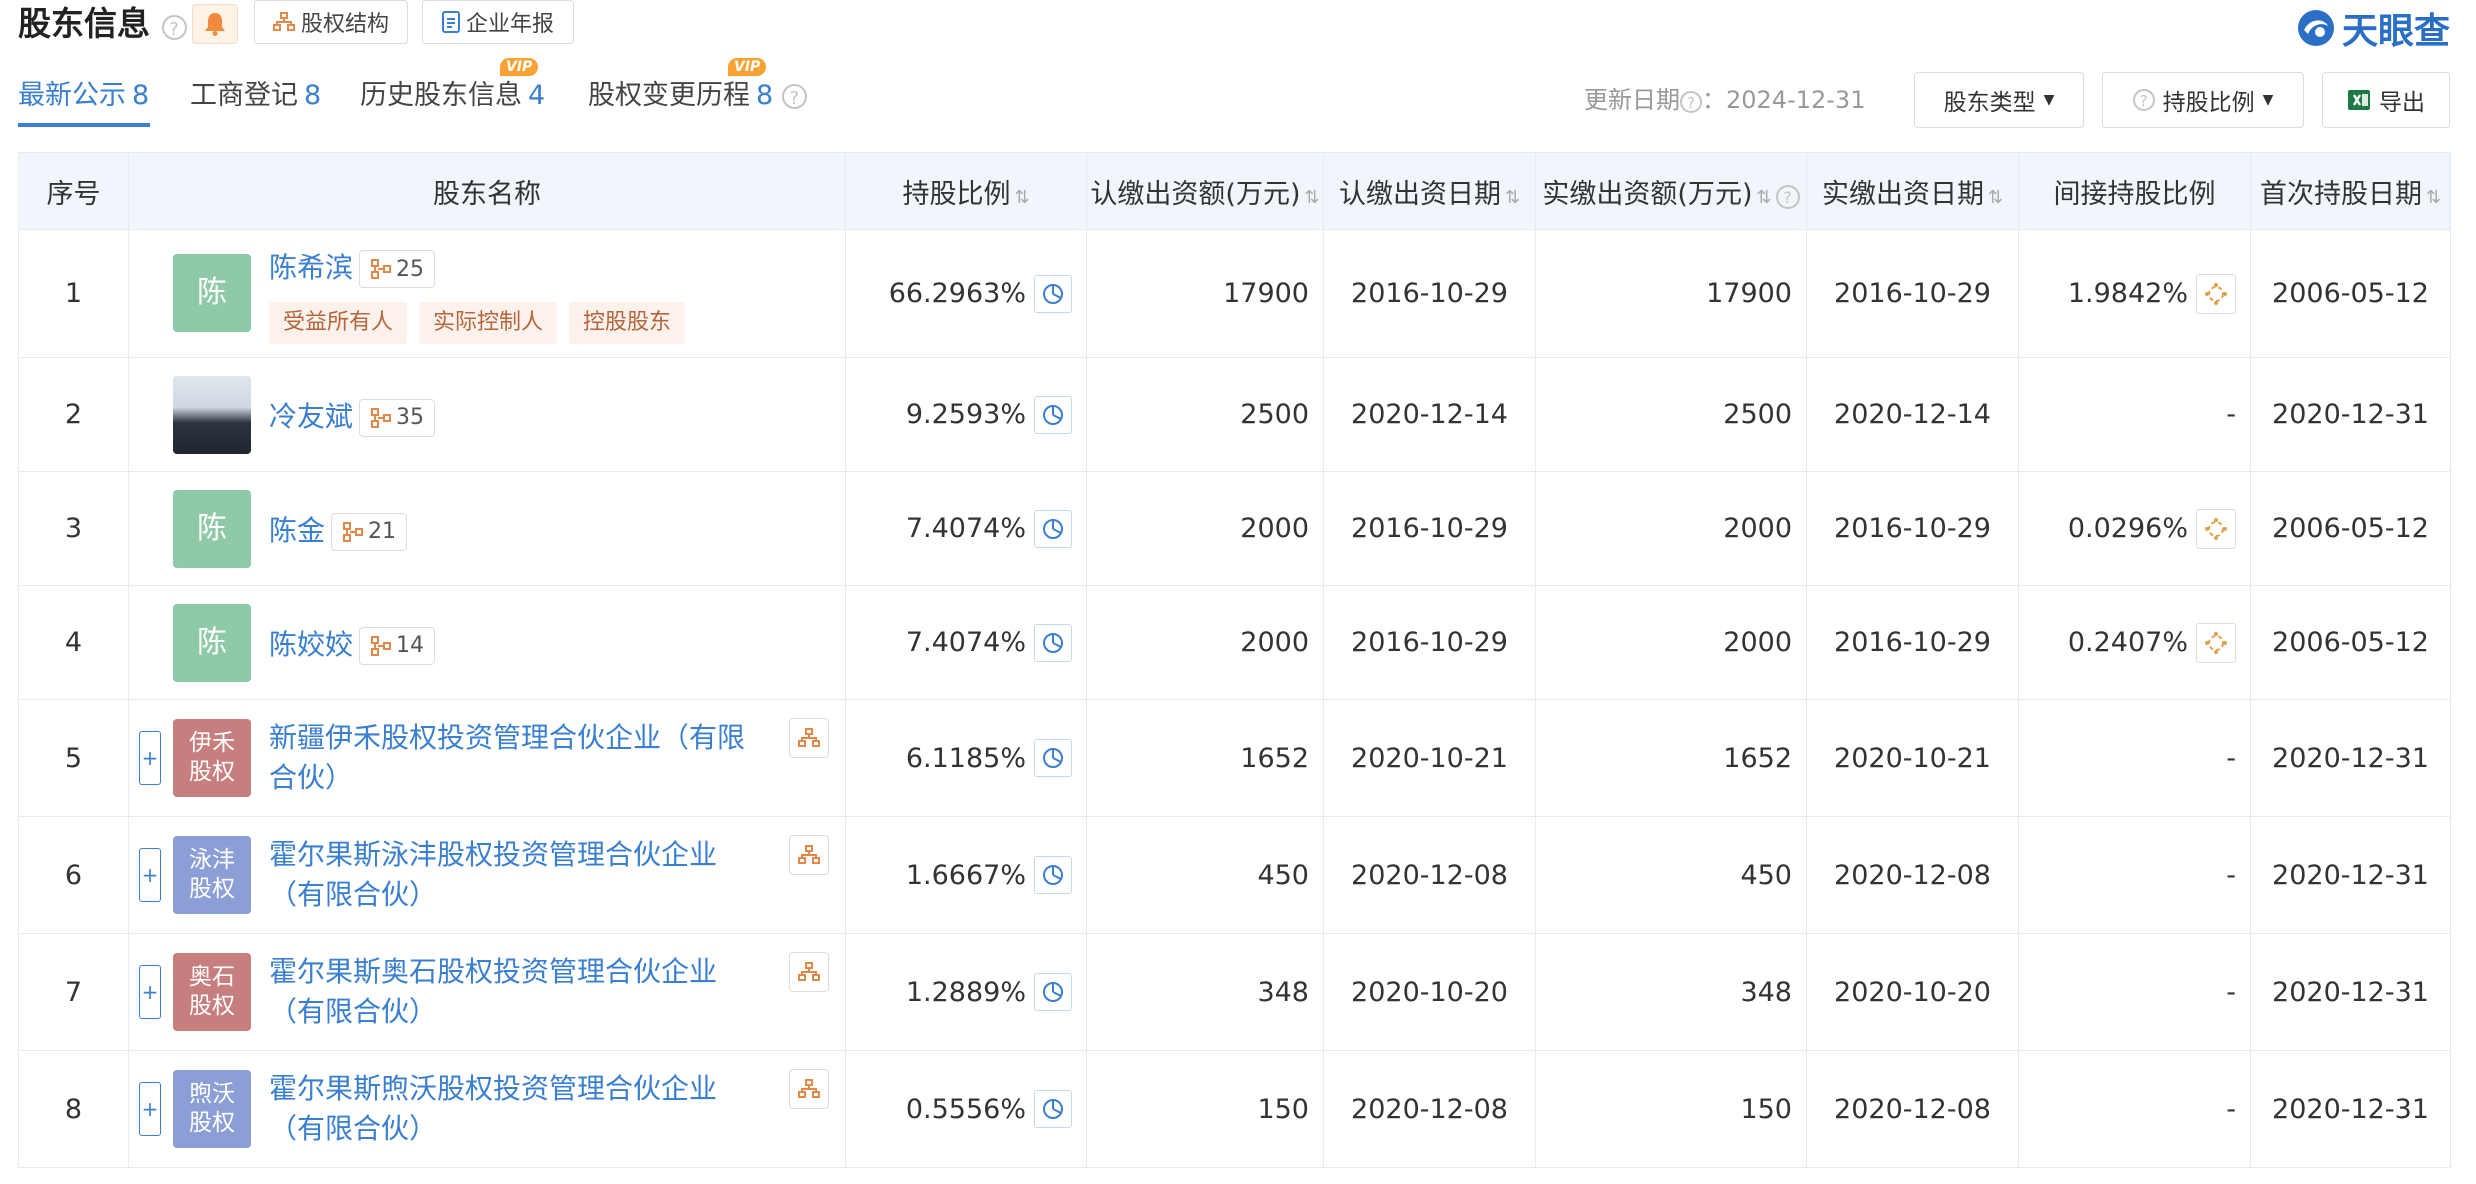 The width and height of the screenshot is (2476, 1184). What do you see at coordinates (697, 96) in the screenshot?
I see `tab-equity-changes: 股权变更历程 8 ?` at bounding box center [697, 96].